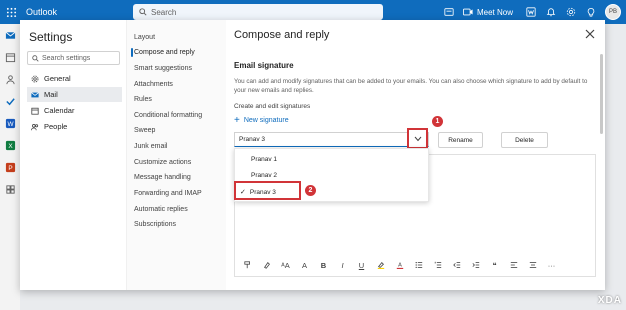 The height and width of the screenshot is (310, 626). I want to click on category-general: General, so click(74, 78).